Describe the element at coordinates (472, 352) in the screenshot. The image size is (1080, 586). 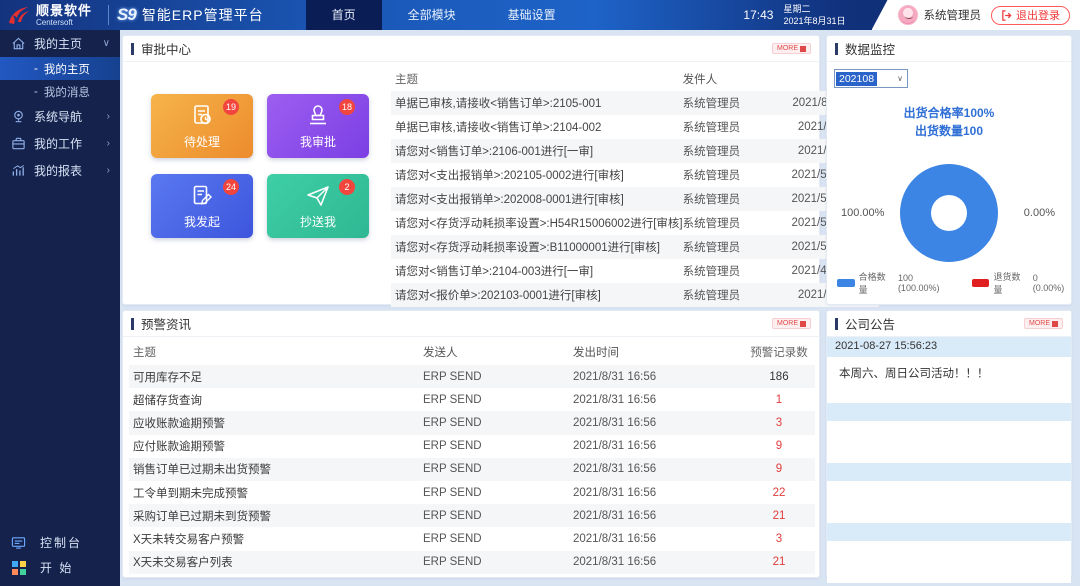
I see `alerts-table-header: 主题 发送人 发出时间 预警记录数` at that location.